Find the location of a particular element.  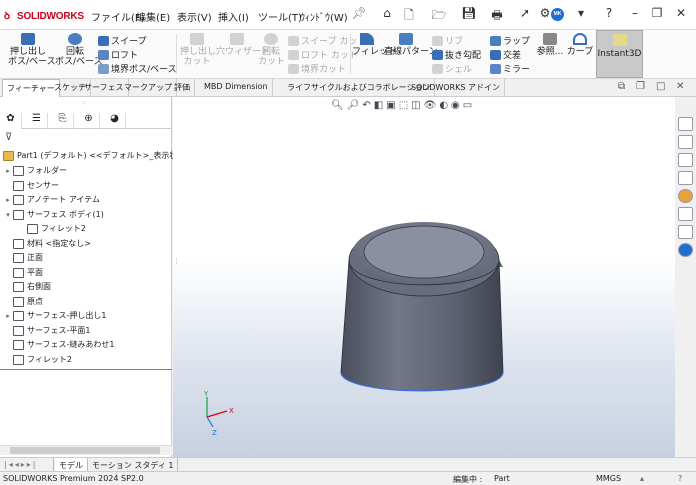

apply-scene-icon: ◉ is located at coordinates (455, 107).